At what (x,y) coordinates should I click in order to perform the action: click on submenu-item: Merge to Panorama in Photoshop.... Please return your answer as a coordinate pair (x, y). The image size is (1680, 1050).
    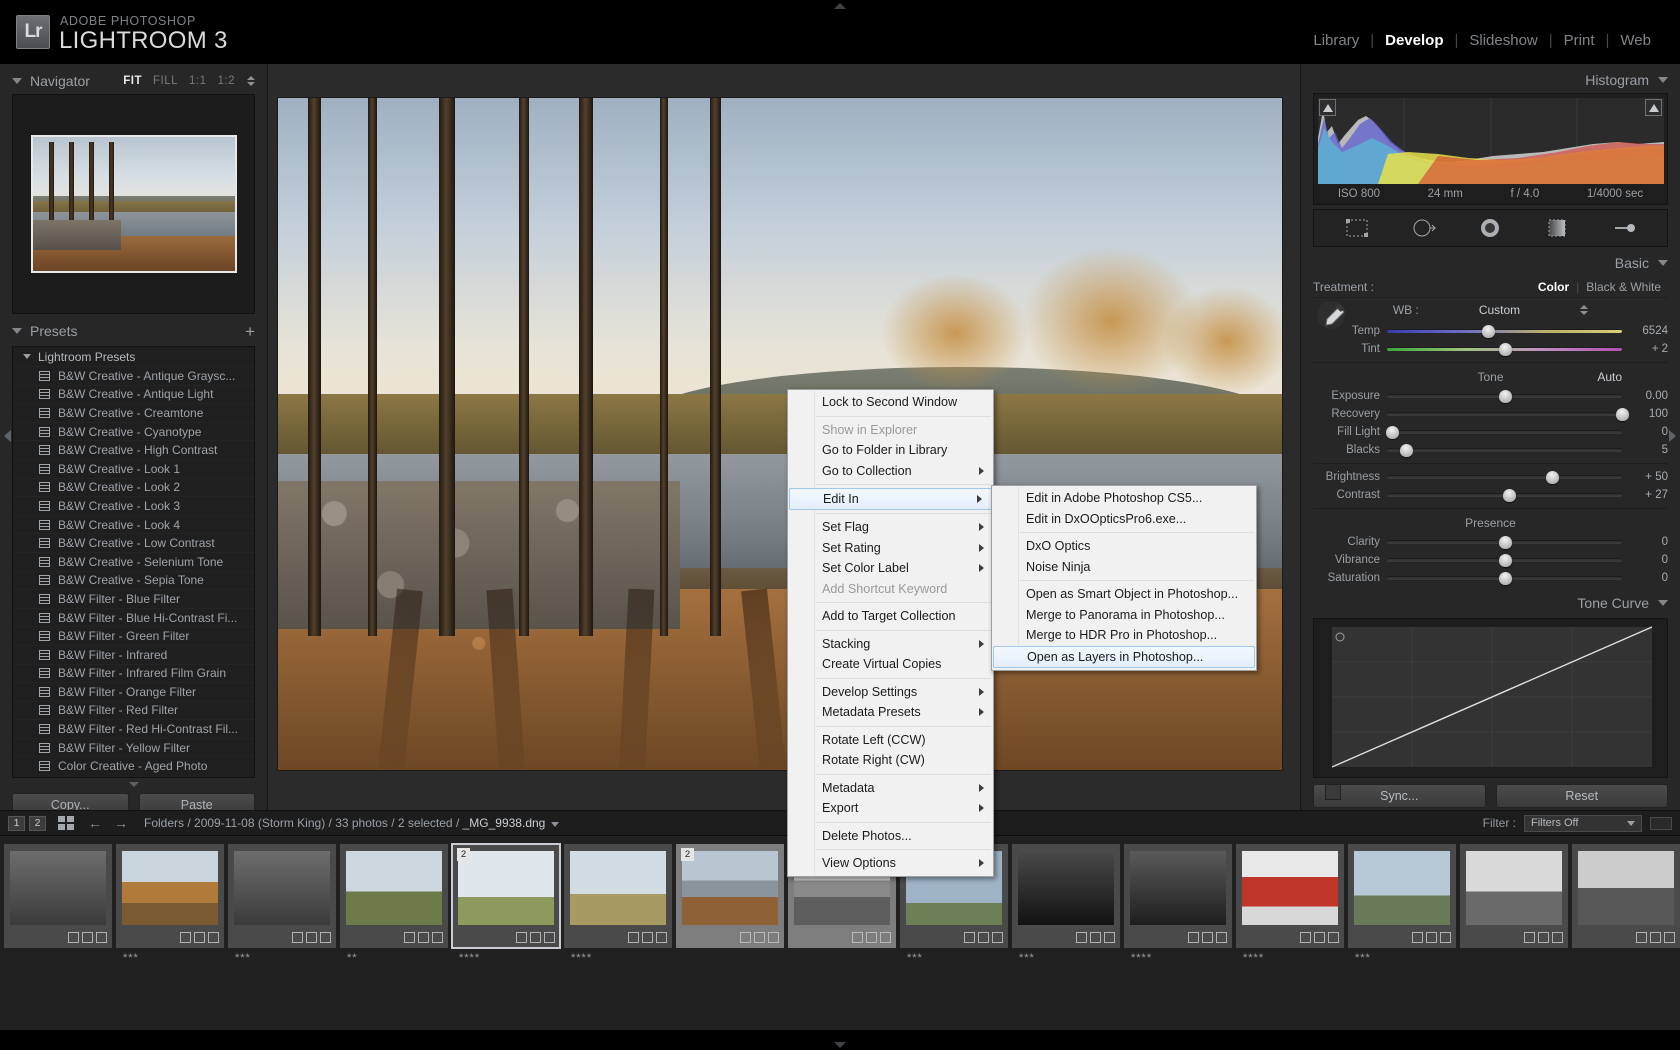
    Looking at the image, I should click on (1124, 615).